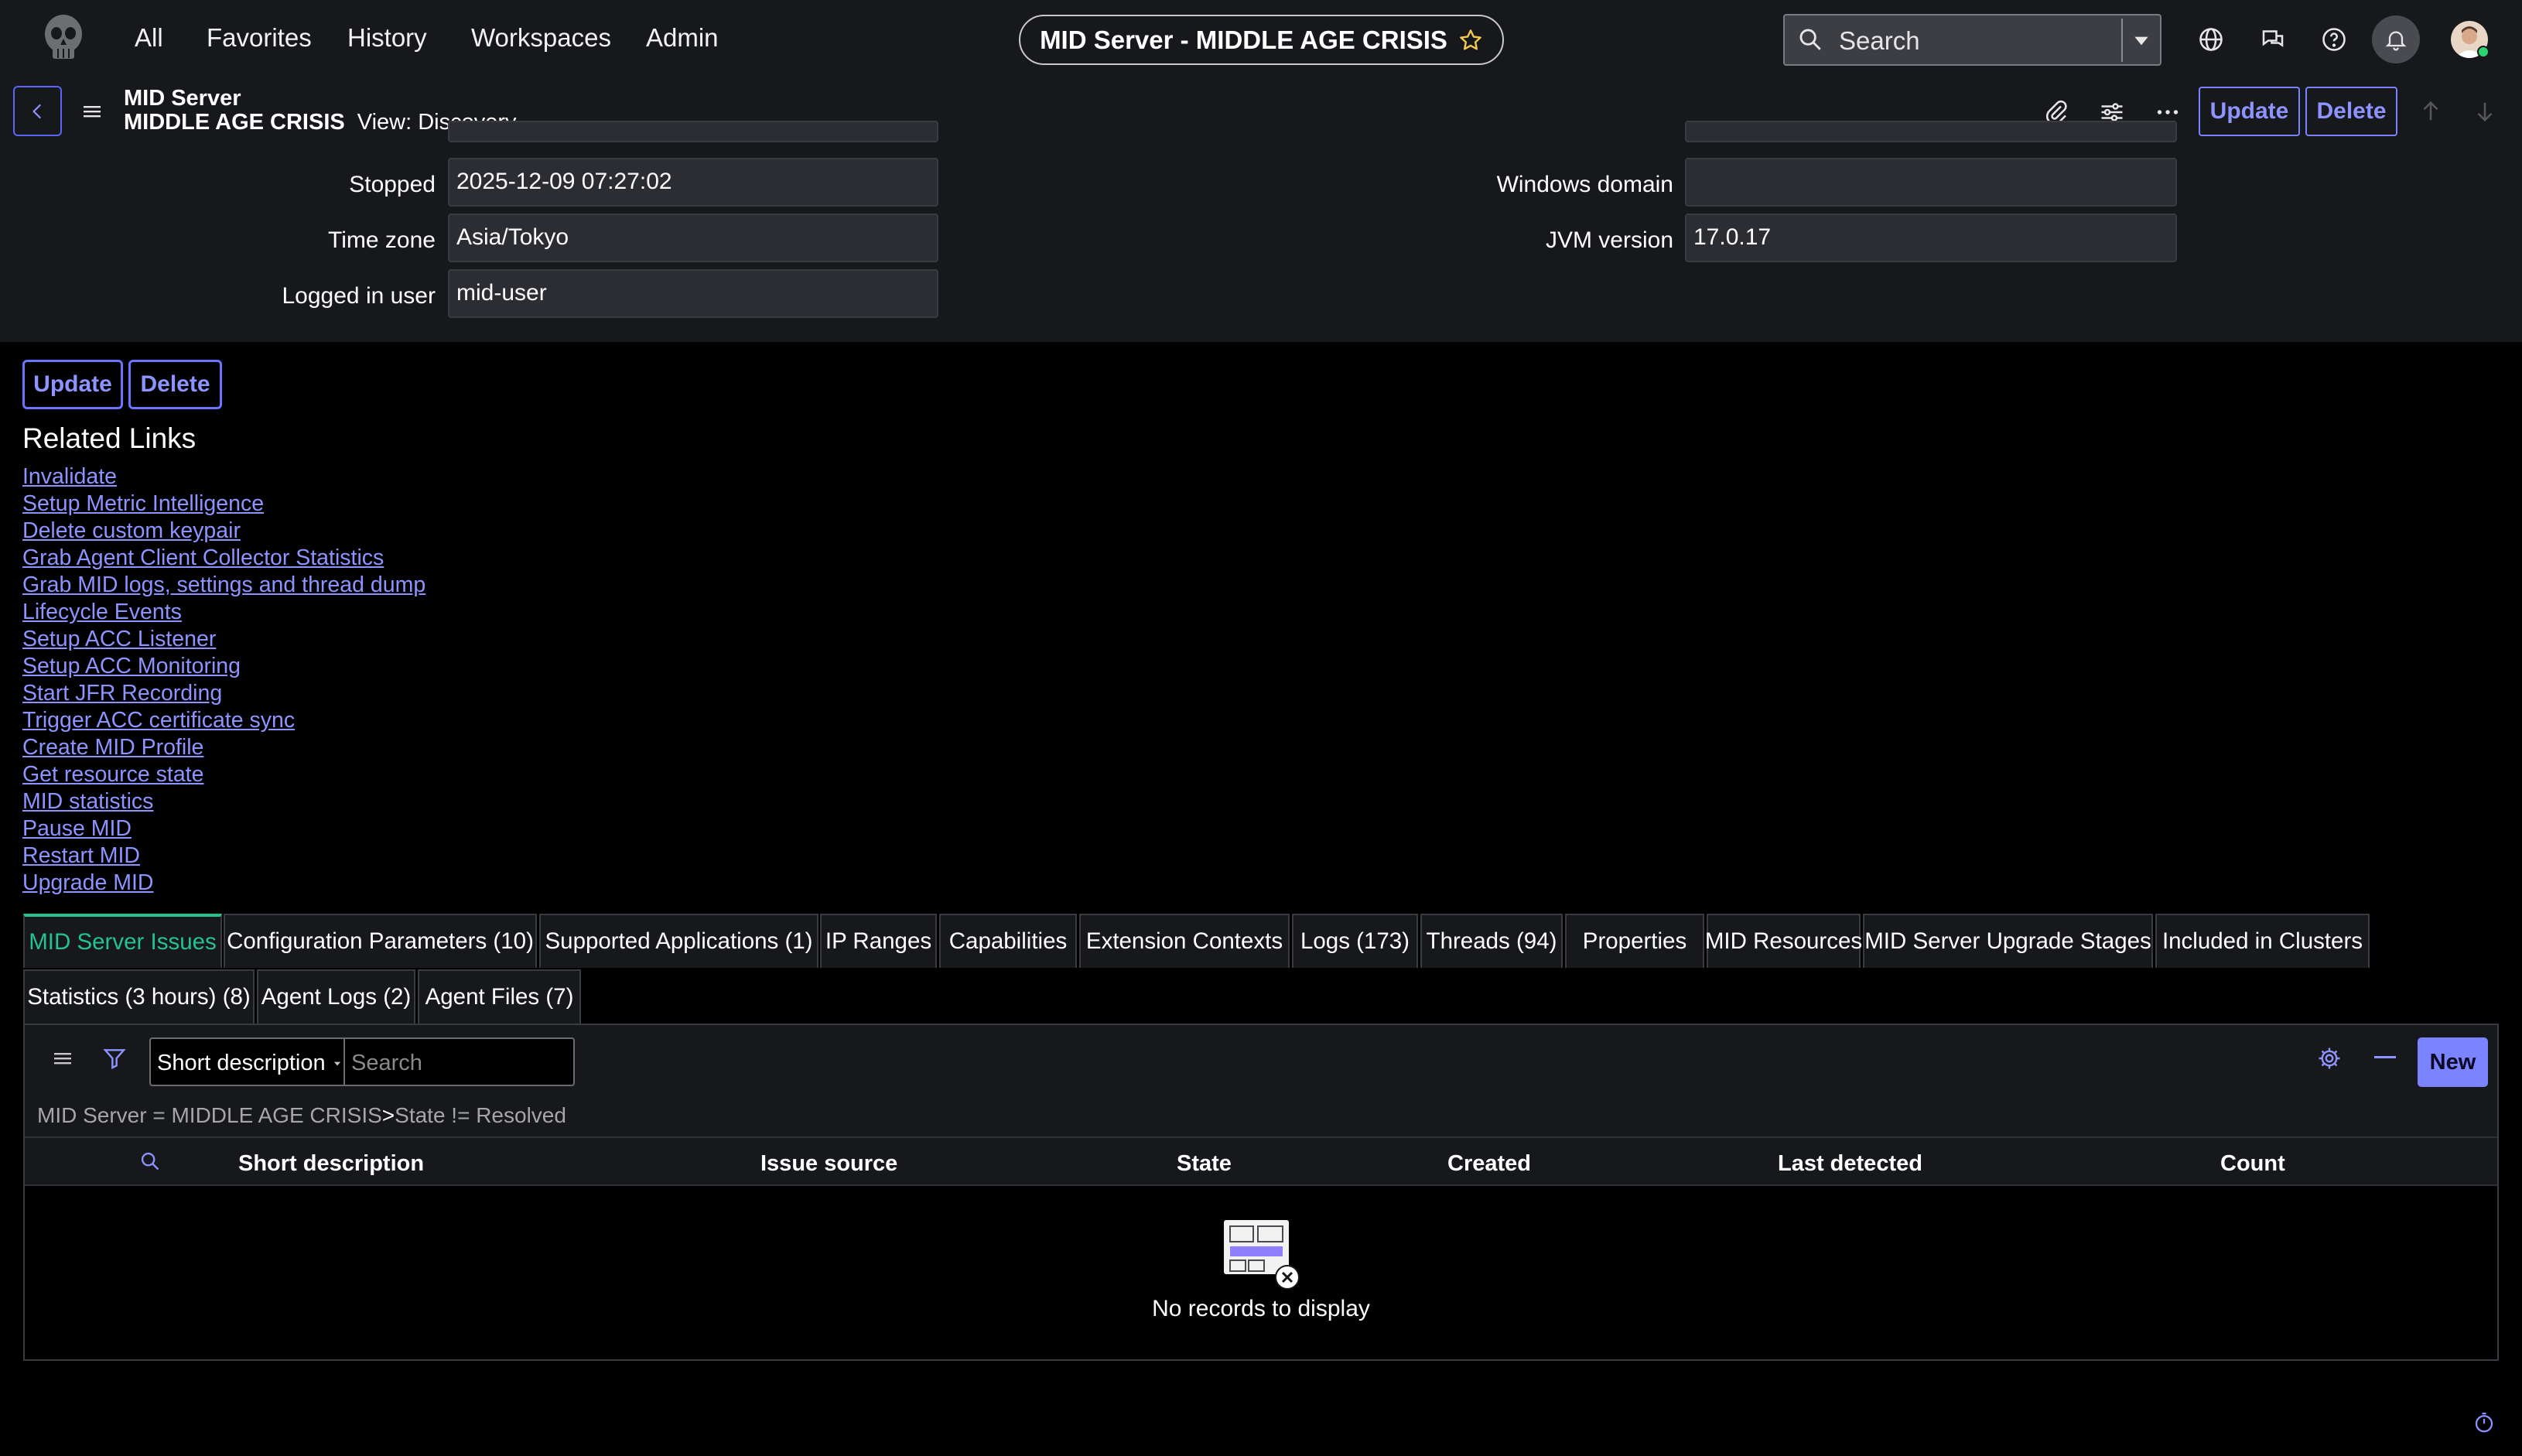 This screenshot has height=1456, width=2522. What do you see at coordinates (682, 38) in the screenshot?
I see `nav-admin: Admin` at bounding box center [682, 38].